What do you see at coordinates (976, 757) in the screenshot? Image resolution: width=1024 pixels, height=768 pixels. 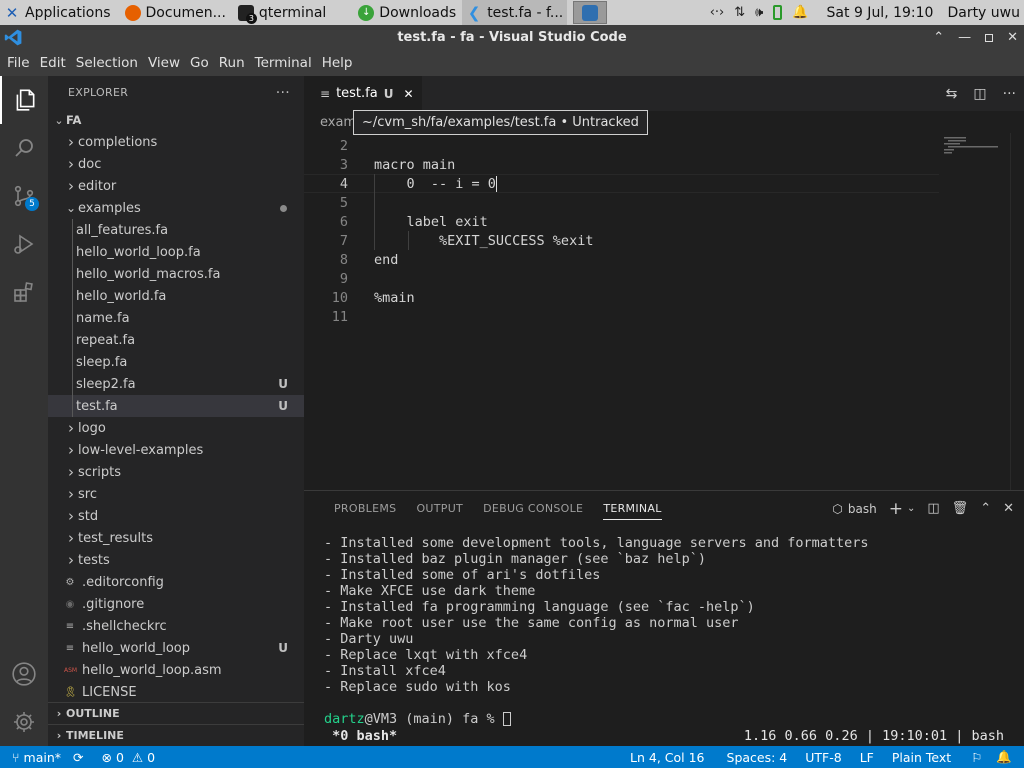 I see `feedback-icon: ⚐` at bounding box center [976, 757].